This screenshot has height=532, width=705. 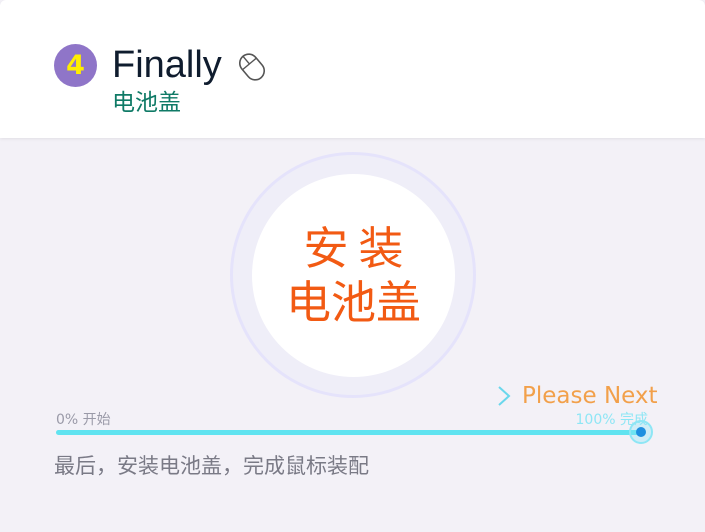 I want to click on progress-fill, so click(x=349, y=432).